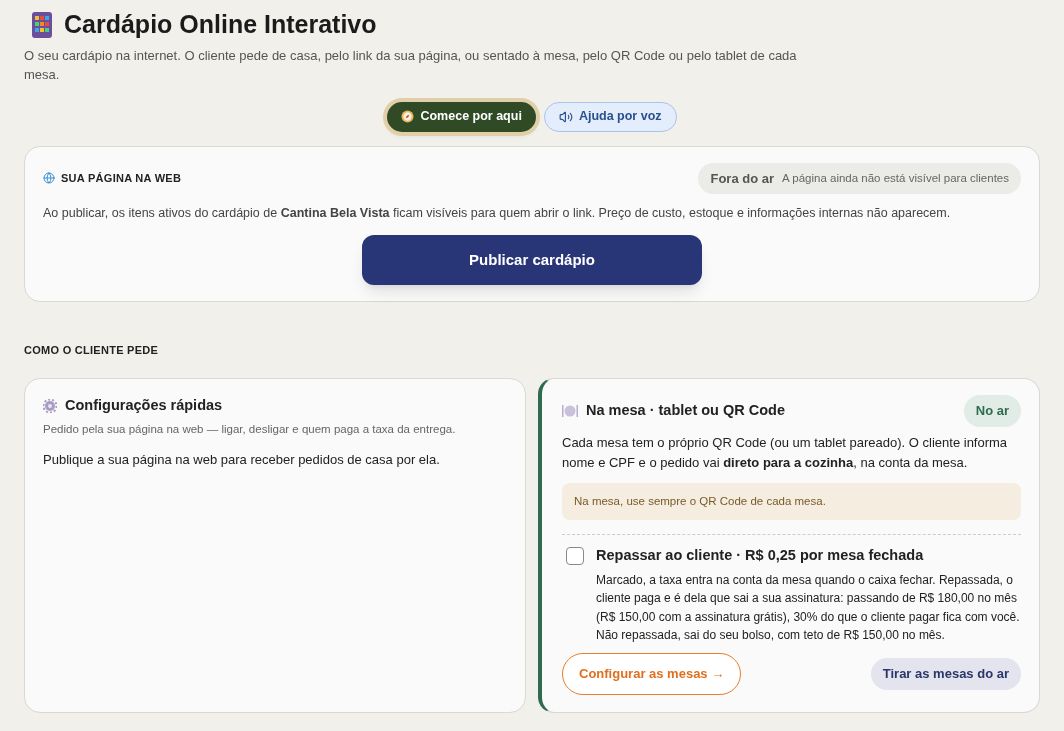  I want to click on take-offline-button: Tirar as mesas do ar, so click(945, 673).